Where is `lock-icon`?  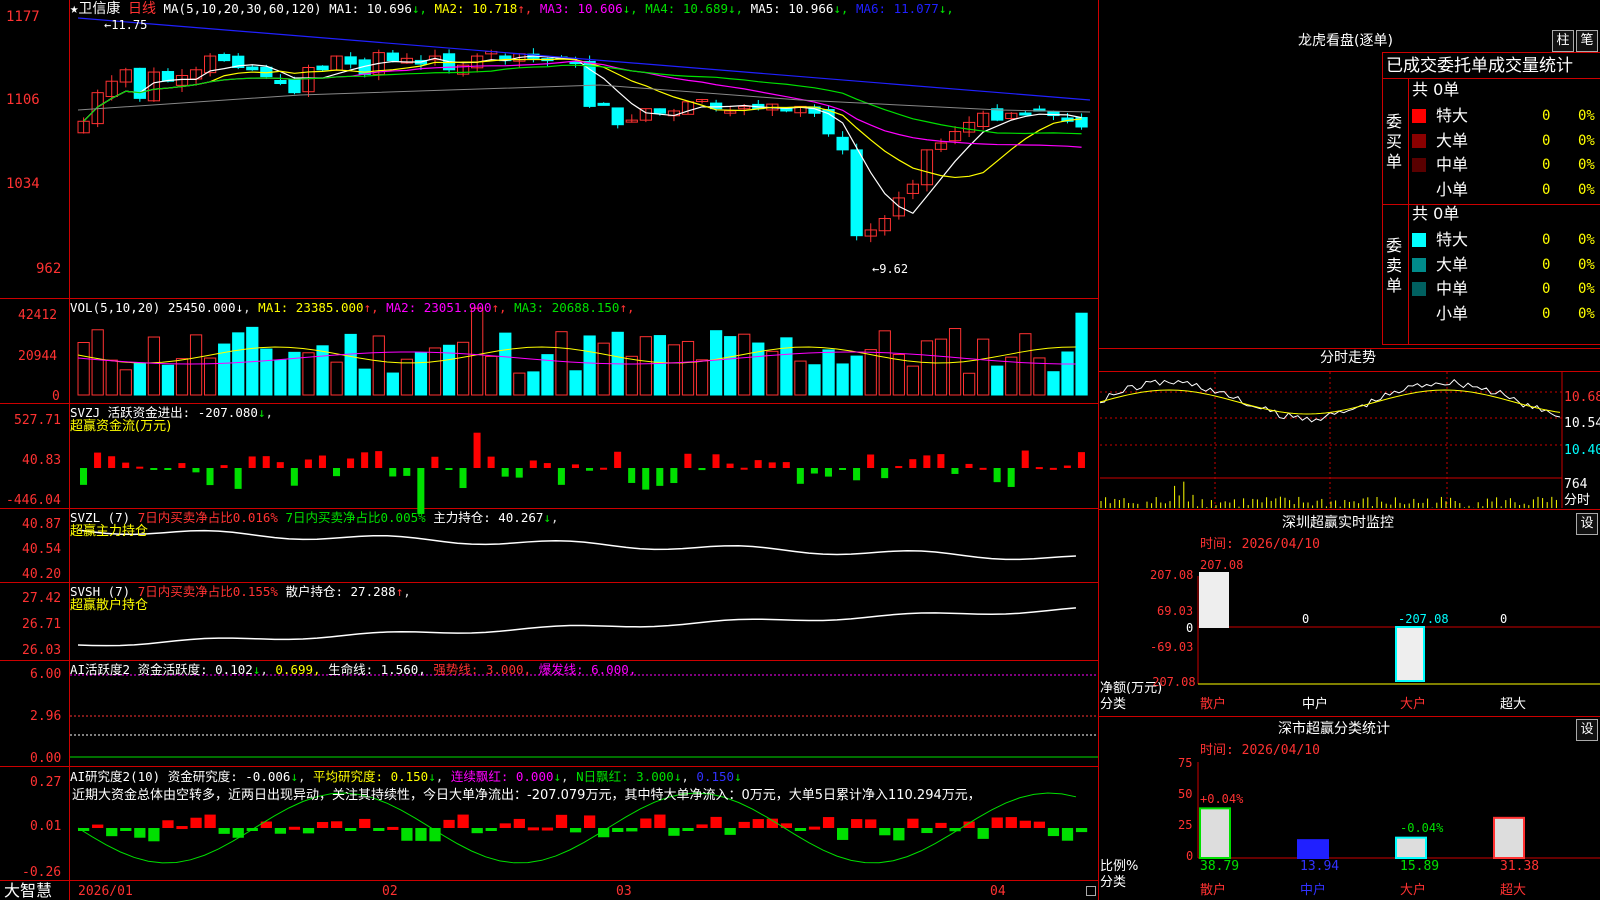
lock-icon is located at coordinates (1091, 891).